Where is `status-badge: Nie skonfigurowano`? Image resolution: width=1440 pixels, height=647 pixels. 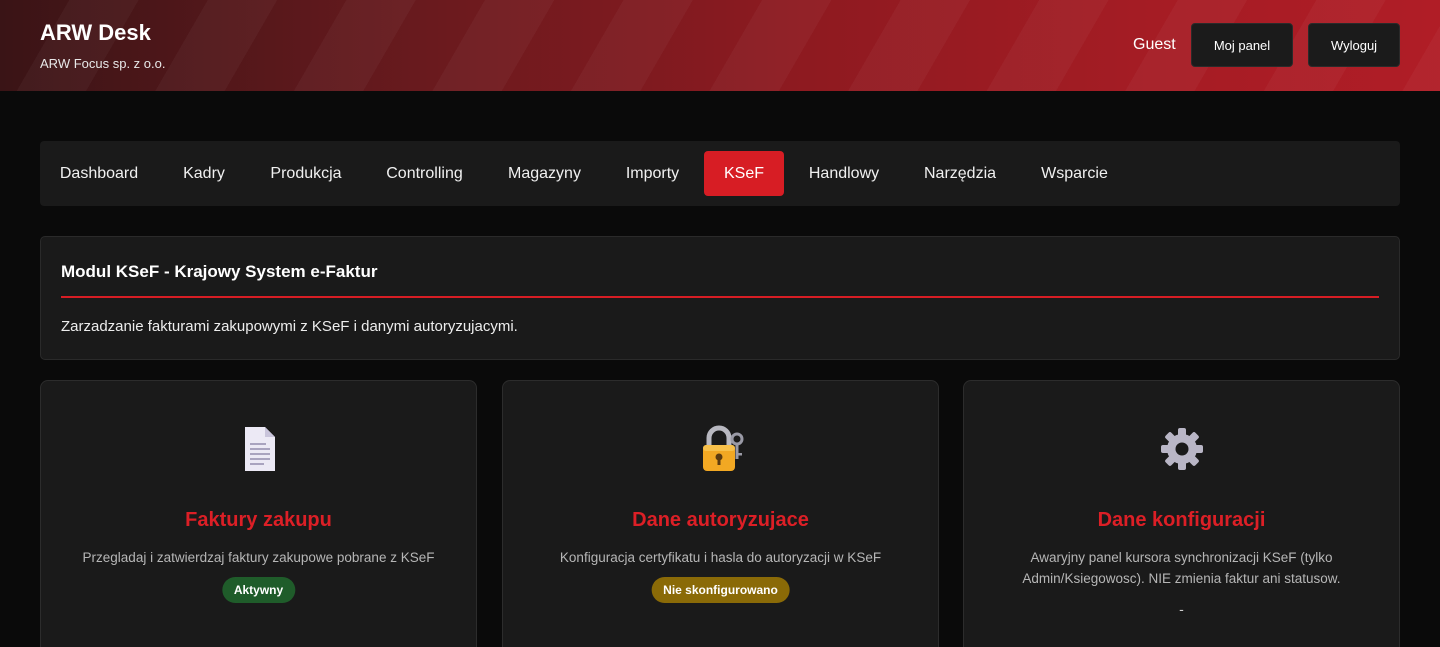 status-badge: Nie skonfigurowano is located at coordinates (720, 590).